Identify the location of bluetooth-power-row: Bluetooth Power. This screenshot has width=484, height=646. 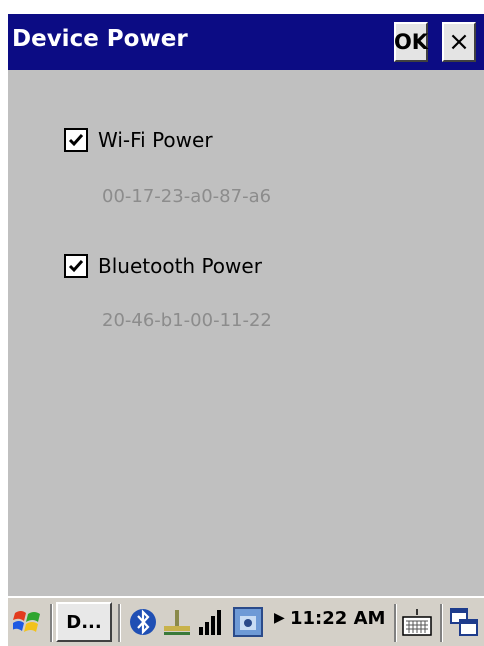
(163, 266).